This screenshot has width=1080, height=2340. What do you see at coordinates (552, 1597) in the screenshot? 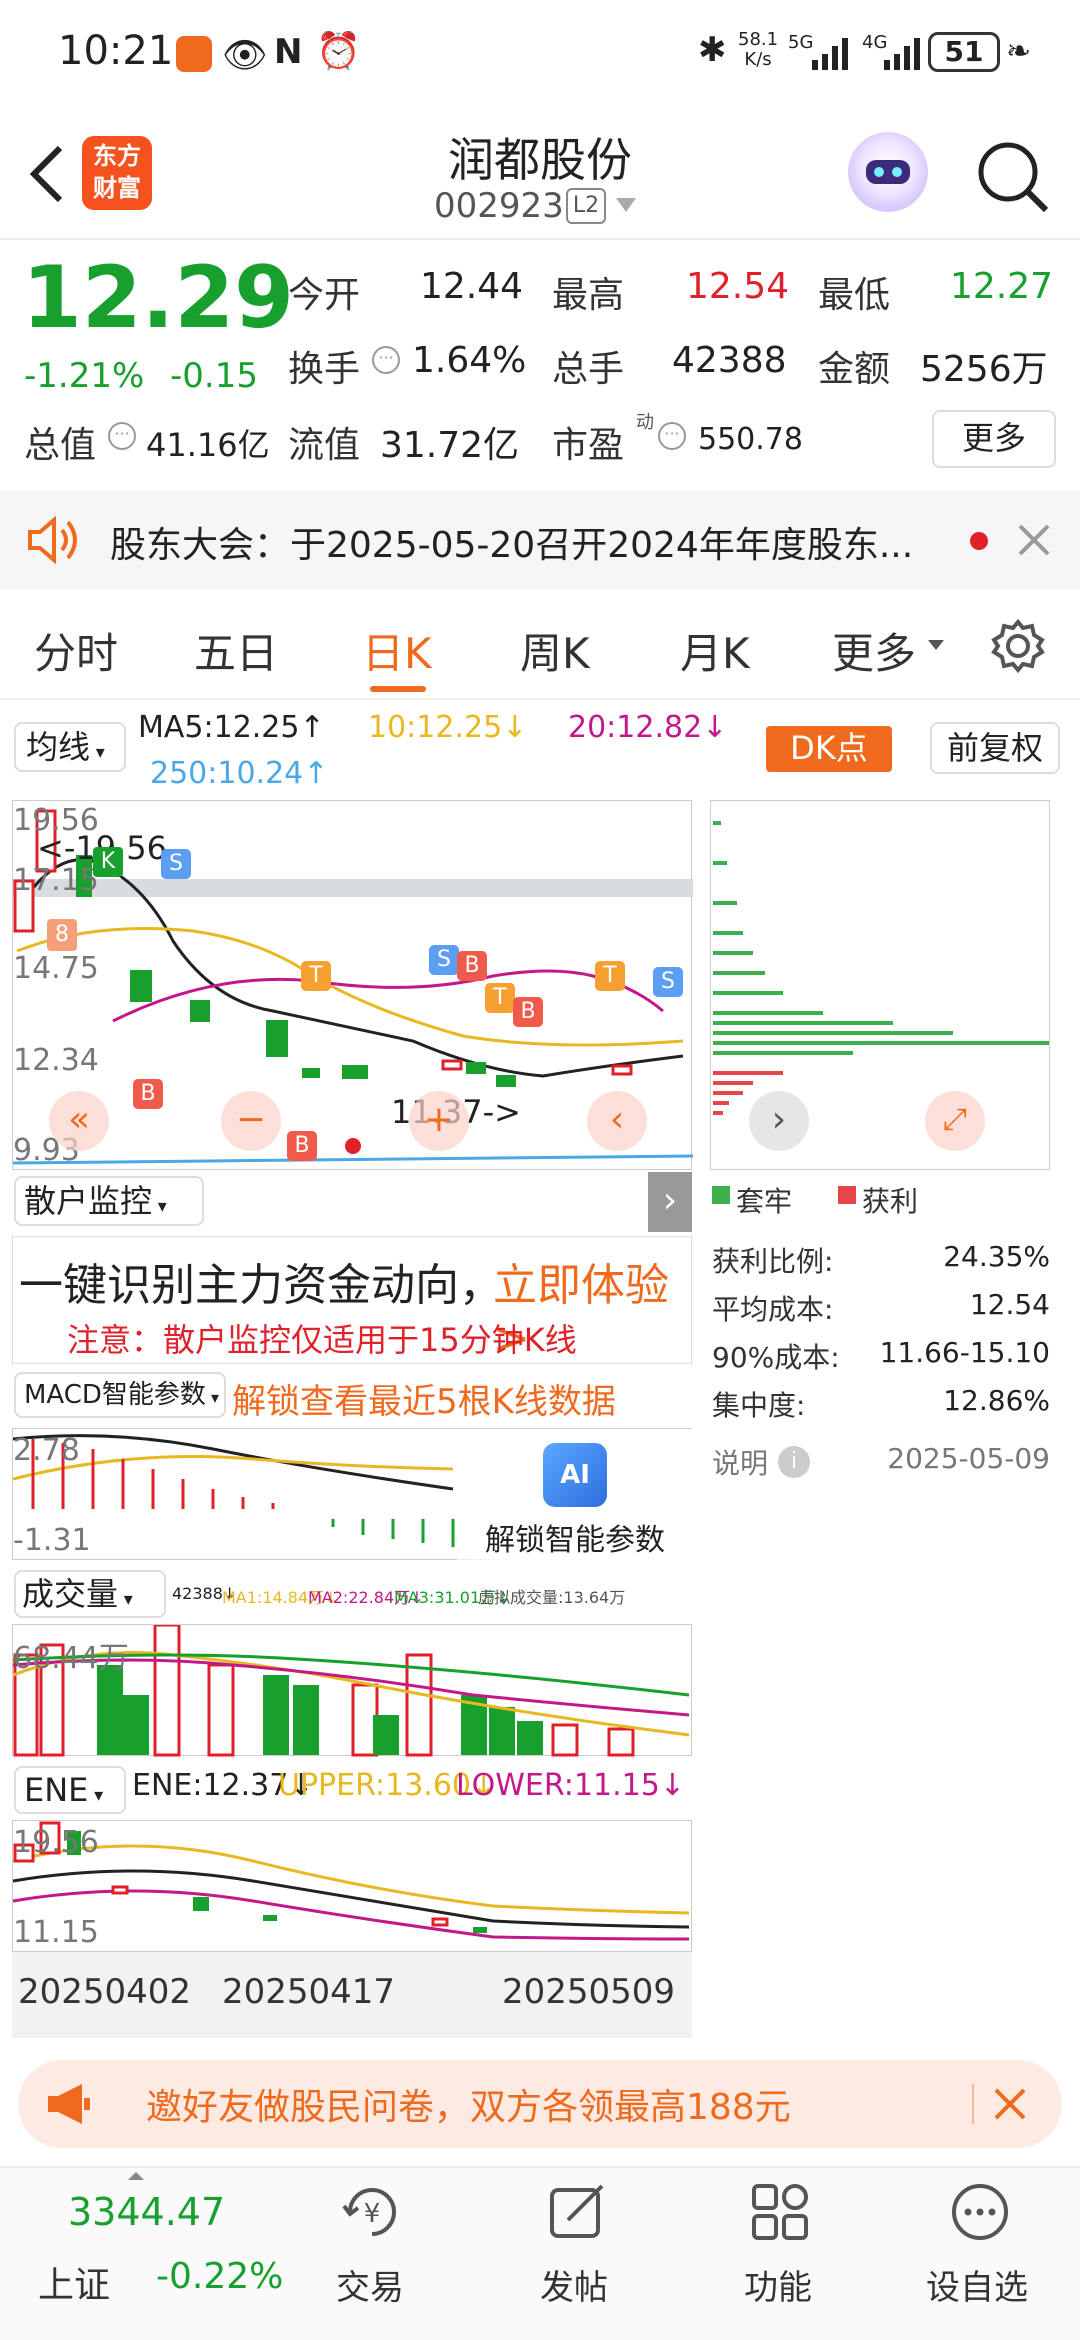
I see `virtual-volume: 虚拟成交量:13.64万` at bounding box center [552, 1597].